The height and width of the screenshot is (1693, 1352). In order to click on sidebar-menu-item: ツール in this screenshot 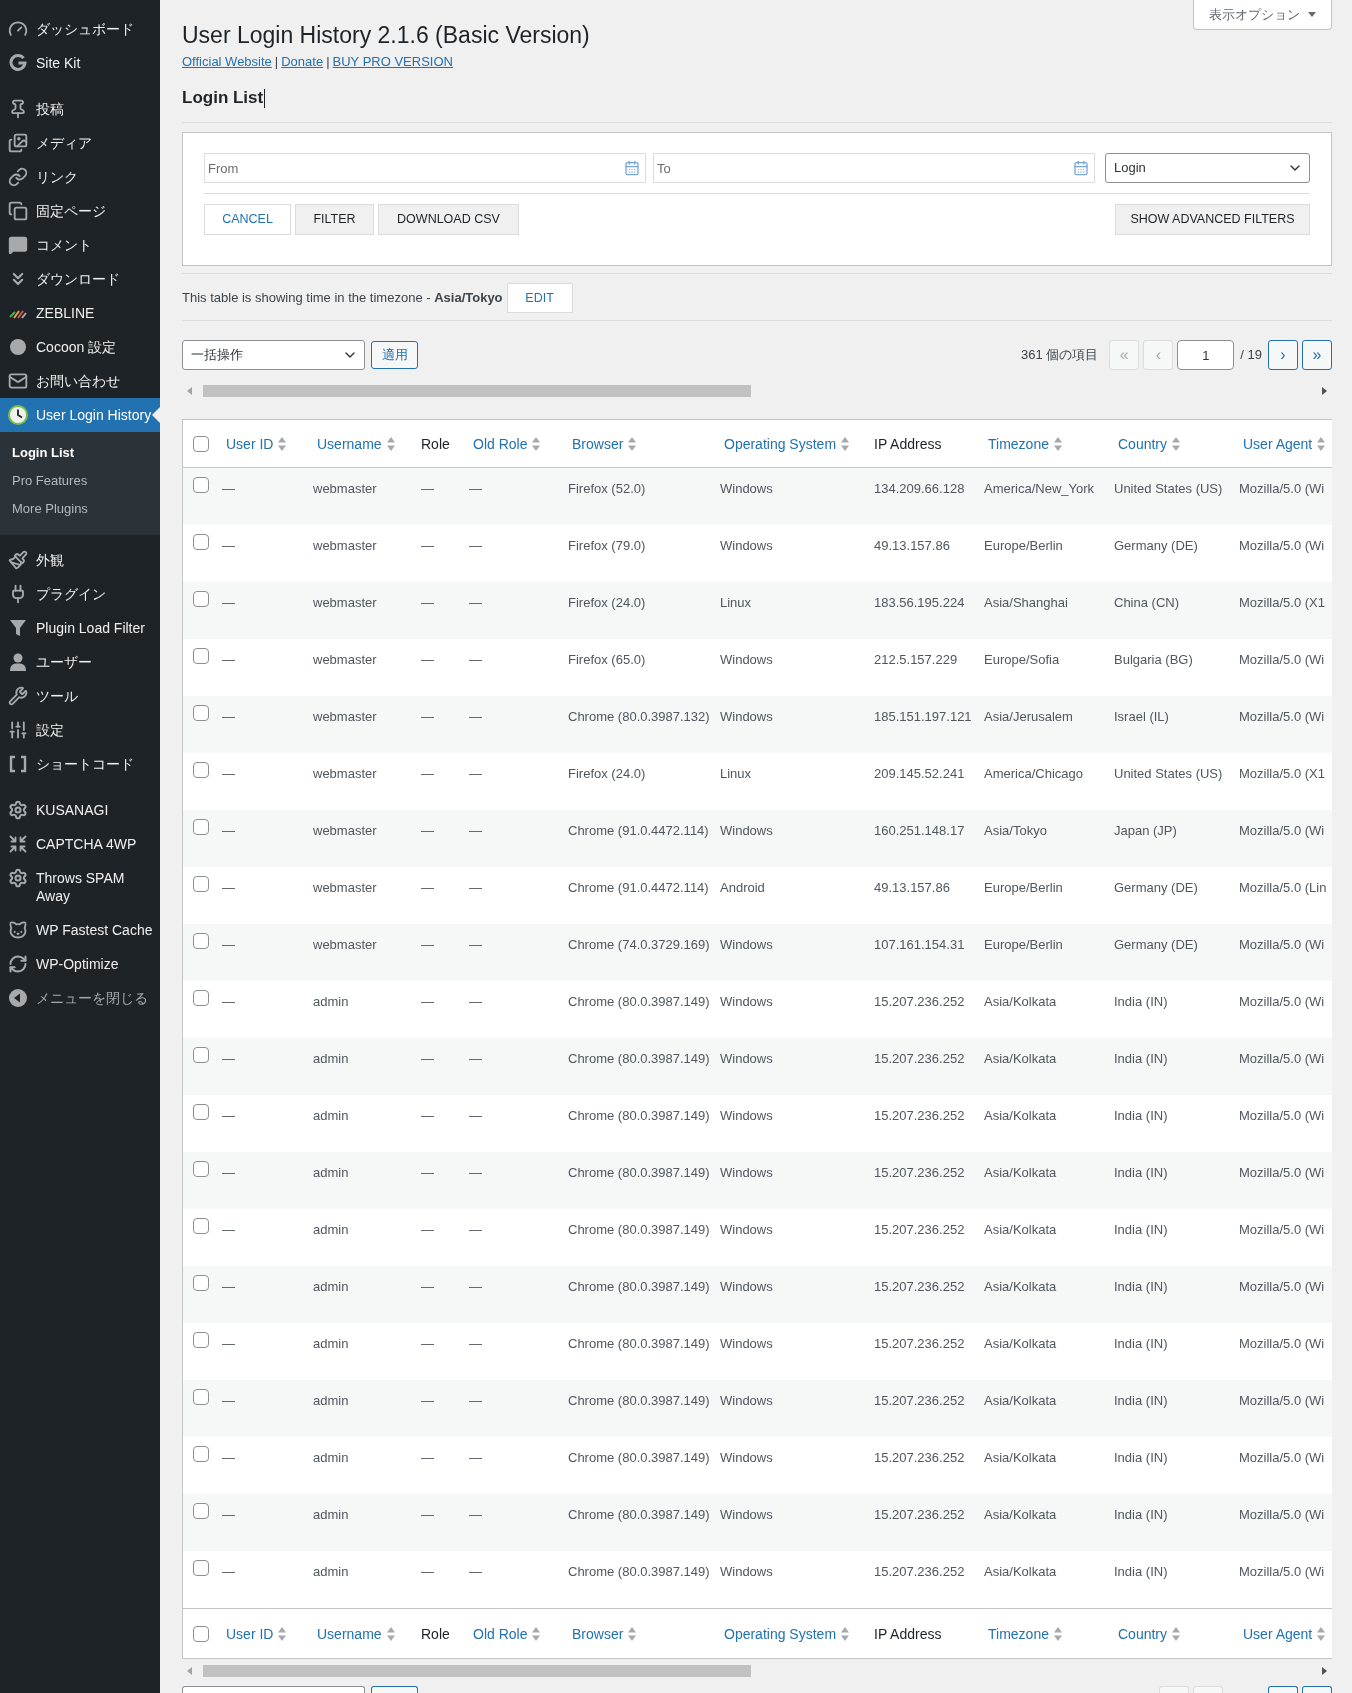, I will do `click(80, 696)`.